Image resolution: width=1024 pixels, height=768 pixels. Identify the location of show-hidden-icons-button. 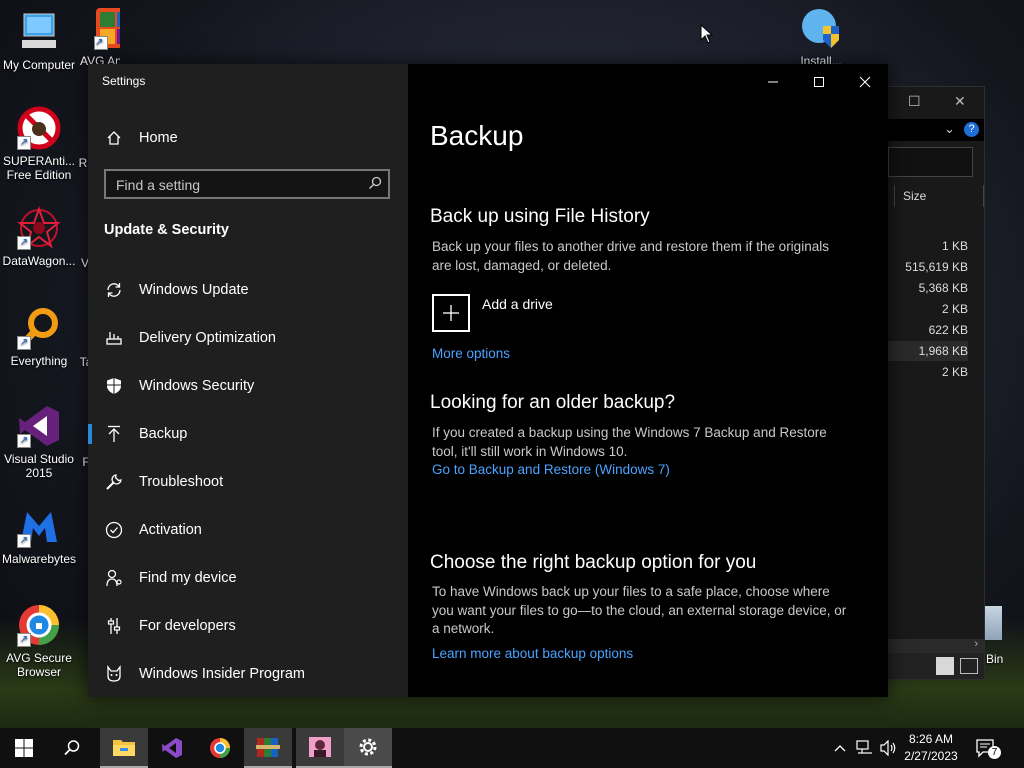
(840, 748).